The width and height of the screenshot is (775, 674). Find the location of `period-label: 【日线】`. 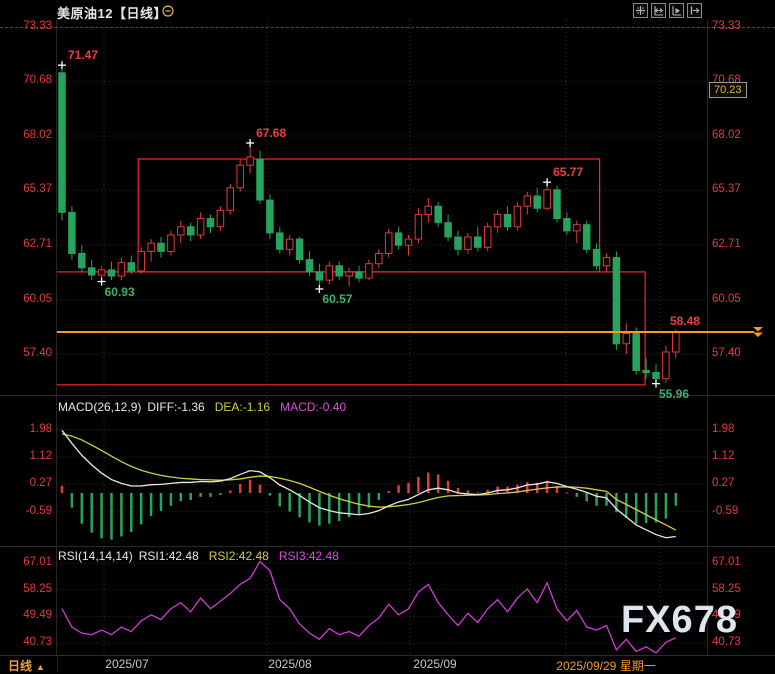

period-label: 【日线】 is located at coordinates (139, 13).